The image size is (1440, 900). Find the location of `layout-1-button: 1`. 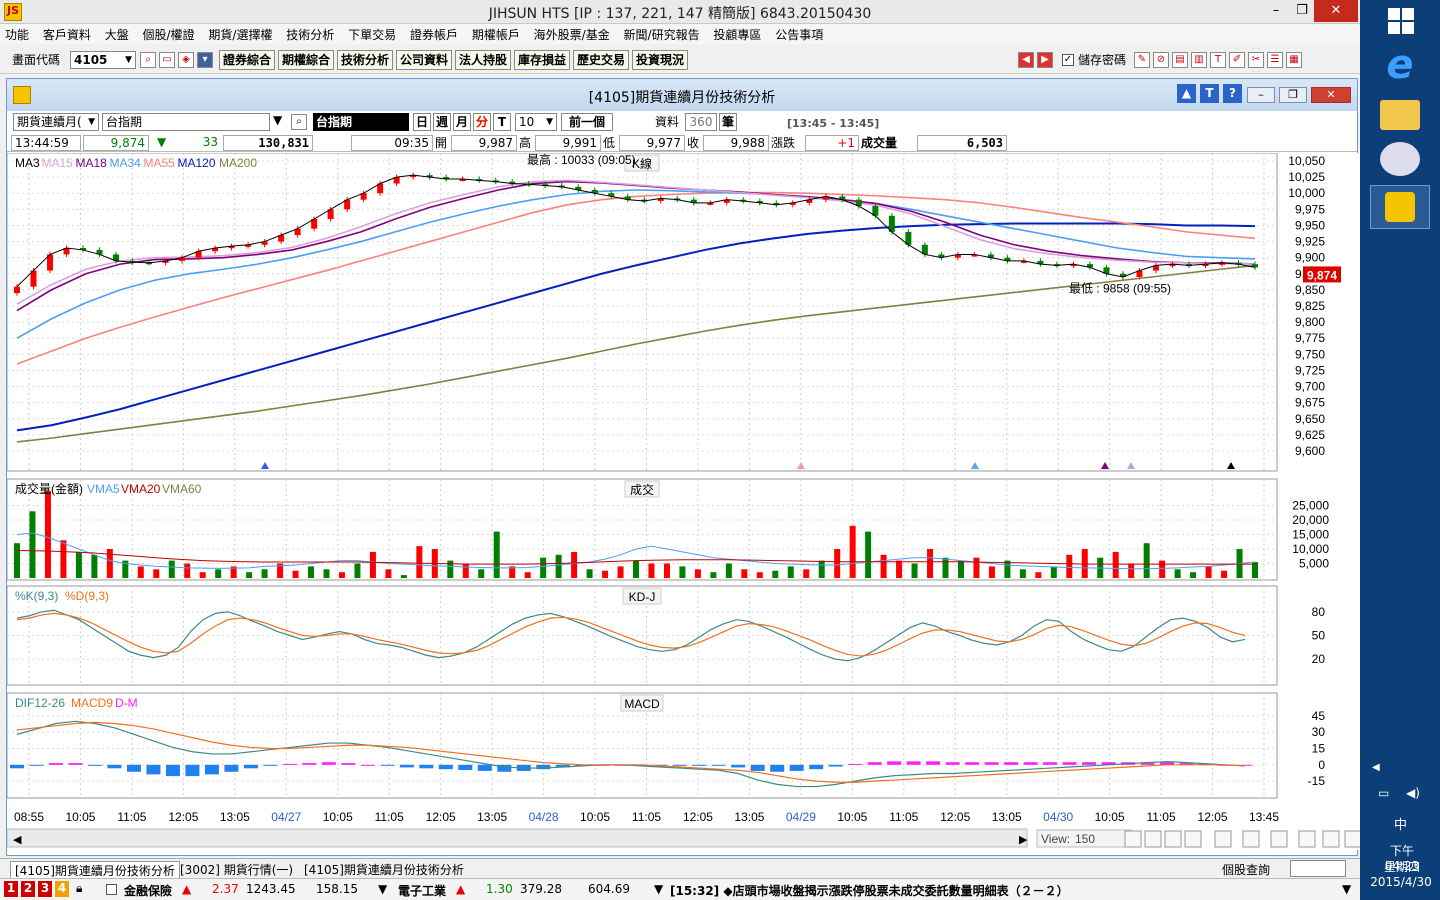

layout-1-button: 1 is located at coordinates (11, 889).